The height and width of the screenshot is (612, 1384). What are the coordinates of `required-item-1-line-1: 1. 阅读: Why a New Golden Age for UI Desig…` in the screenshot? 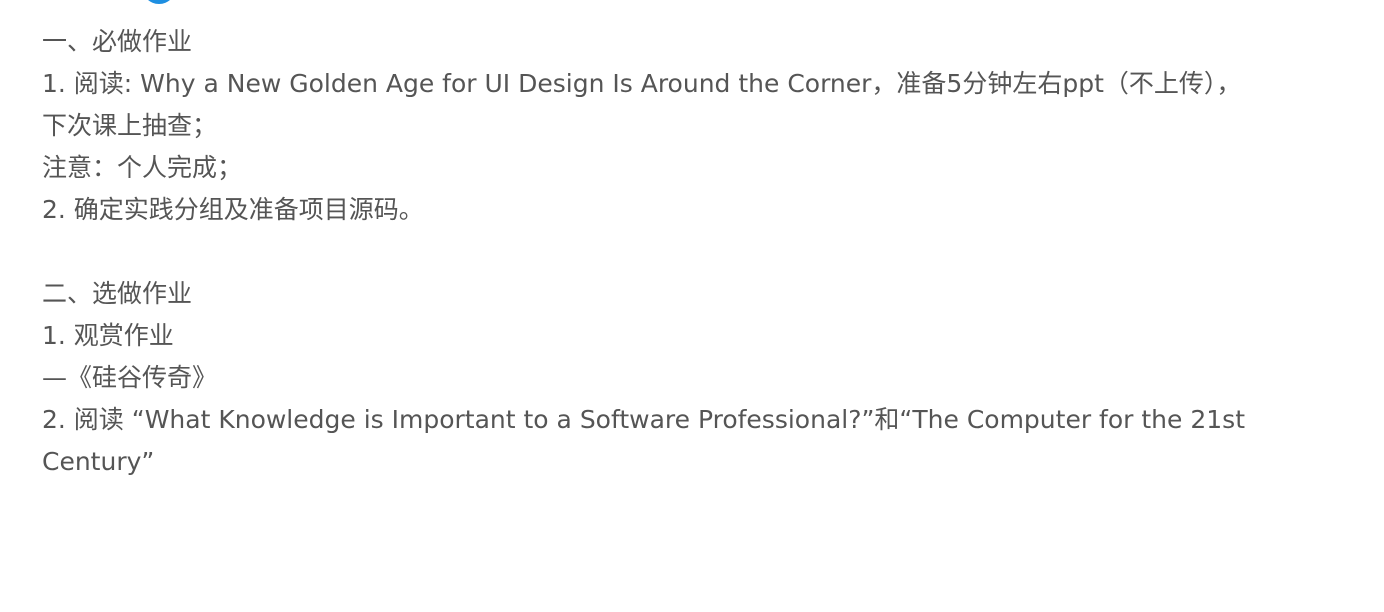 It's located at (642, 83).